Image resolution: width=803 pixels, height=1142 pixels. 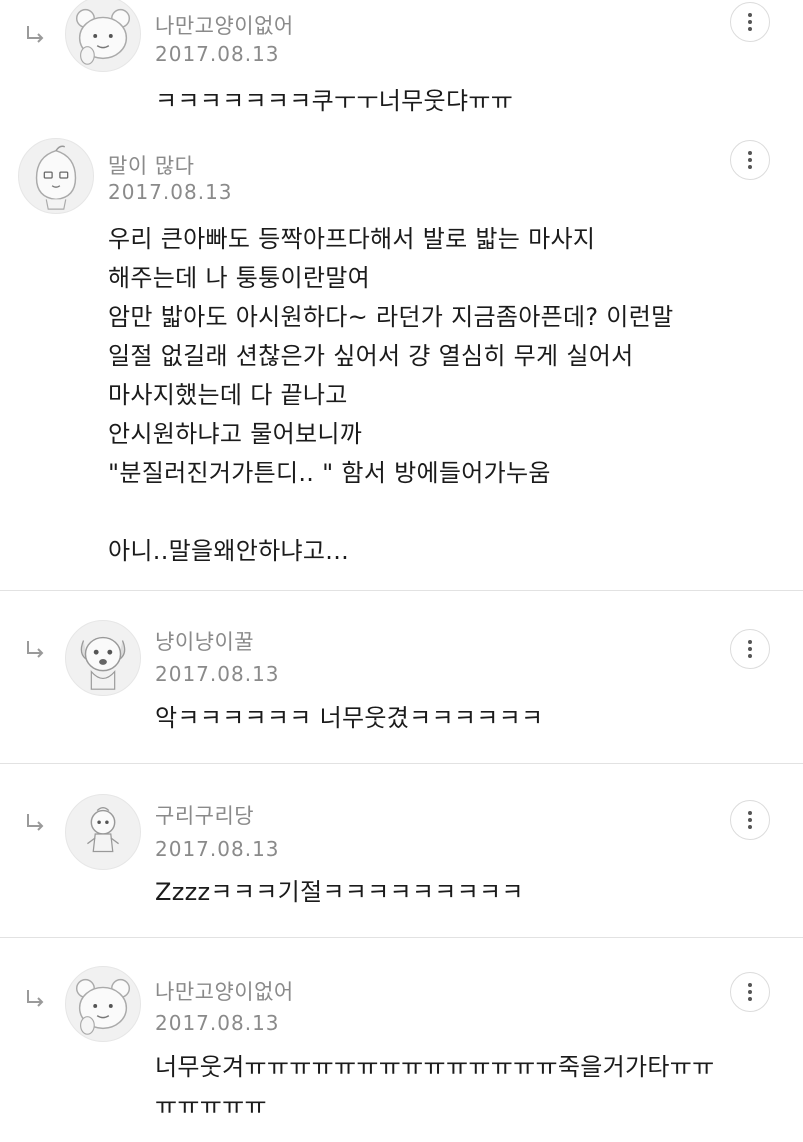 I want to click on comment-item: 나만고양이없어 2017.08.13 ㅋㅋㅋㅋㅋㅋㅋ쿠ㅜㅜ너무웃댜ㅠㅠ, so click(x=401, y=65).